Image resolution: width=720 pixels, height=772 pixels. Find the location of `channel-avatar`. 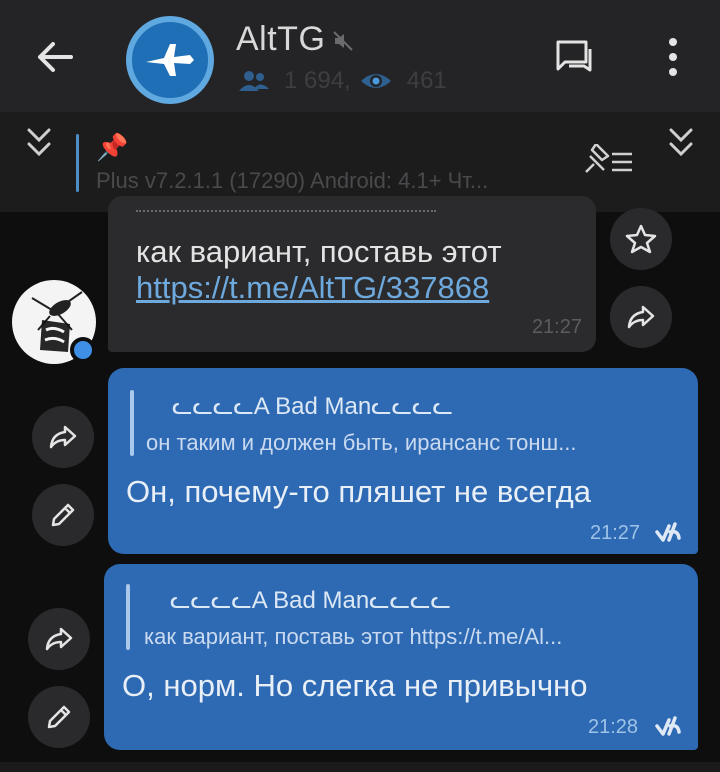

channel-avatar is located at coordinates (170, 60).